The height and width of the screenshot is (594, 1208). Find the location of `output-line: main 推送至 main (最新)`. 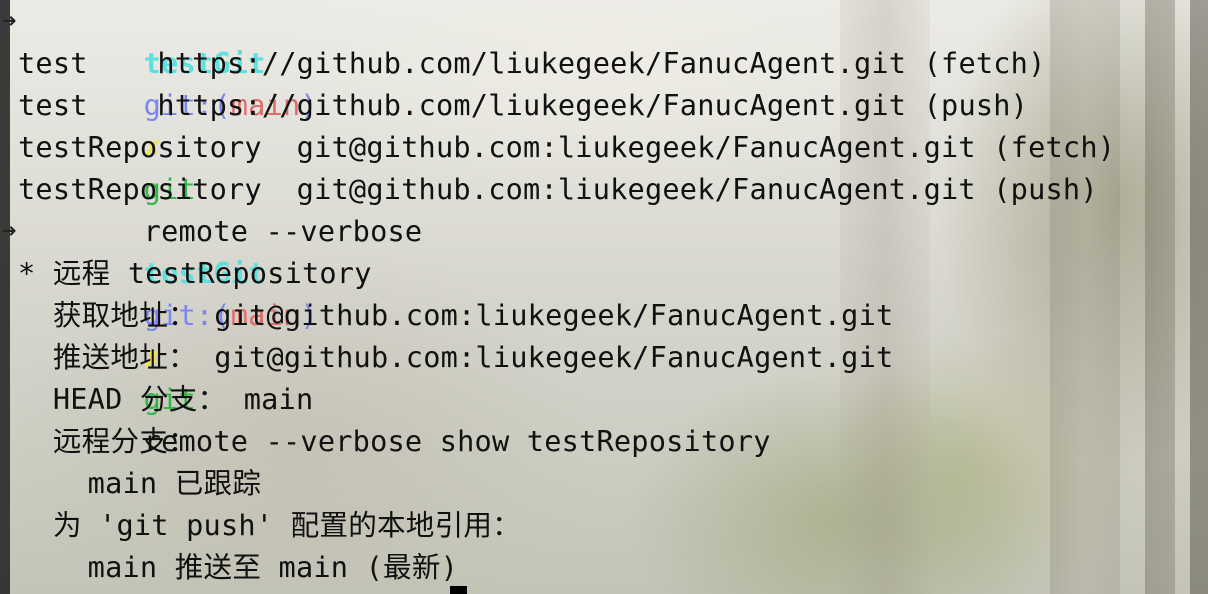

output-line: main 推送至 main (最新) is located at coordinates (238, 567).